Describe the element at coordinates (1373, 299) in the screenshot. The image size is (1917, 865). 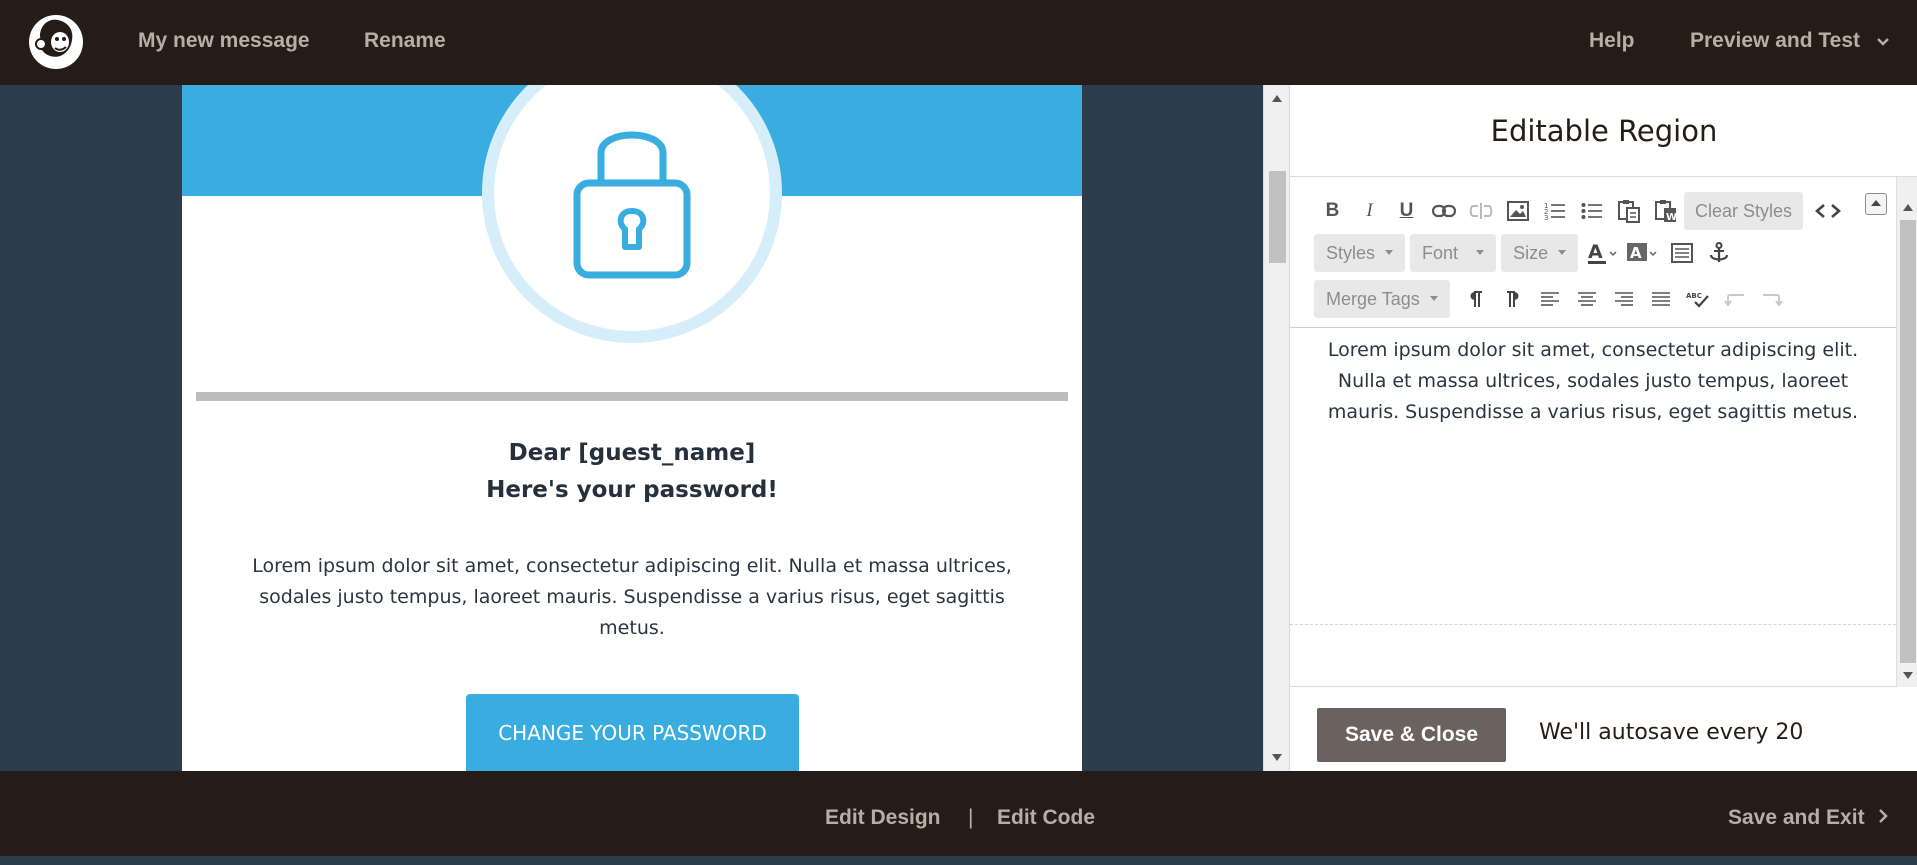
I see `merge-tags-label: Merge Tags` at that location.